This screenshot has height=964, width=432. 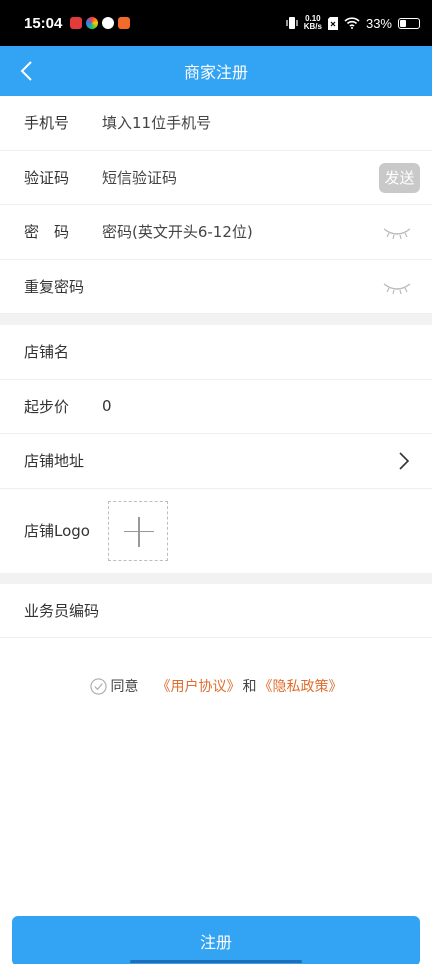 I want to click on and-text: 和, so click(x=249, y=687).